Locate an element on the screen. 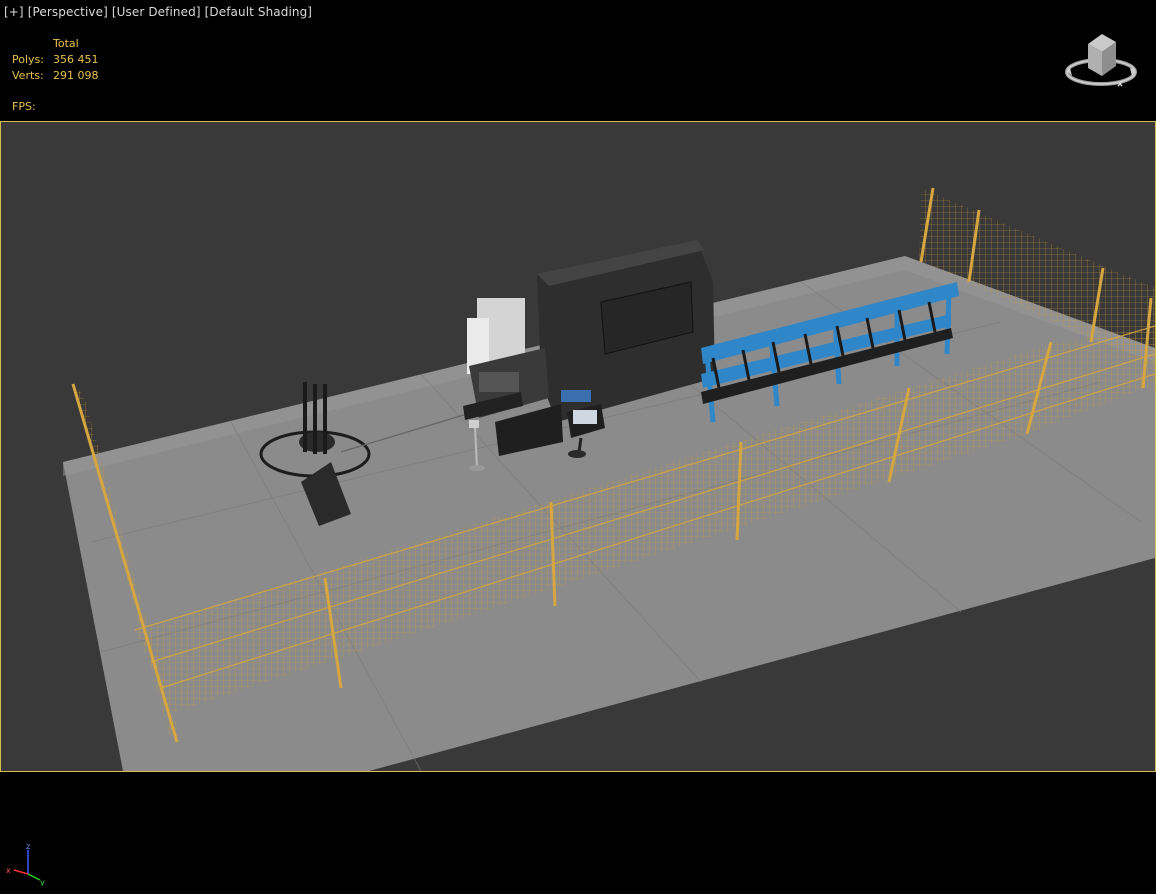  axis-x-label: x is located at coordinates (8, 870).